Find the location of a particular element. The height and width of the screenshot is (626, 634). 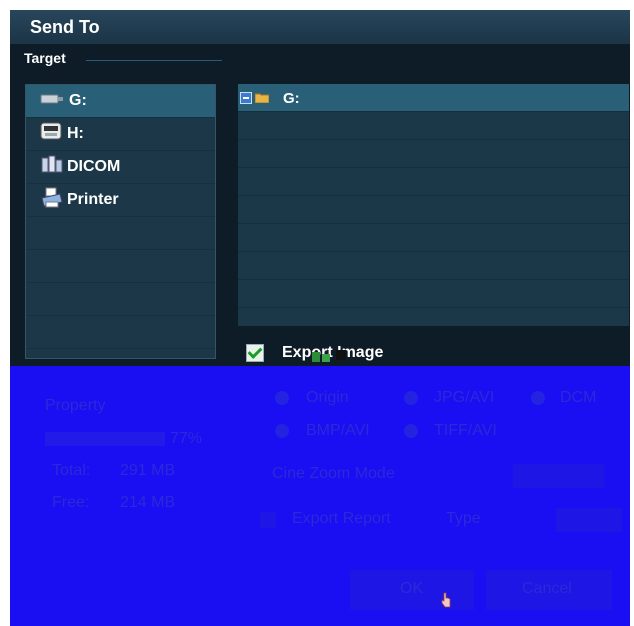

format-label-jpg-avi: JPG/AVI is located at coordinates (464, 397).